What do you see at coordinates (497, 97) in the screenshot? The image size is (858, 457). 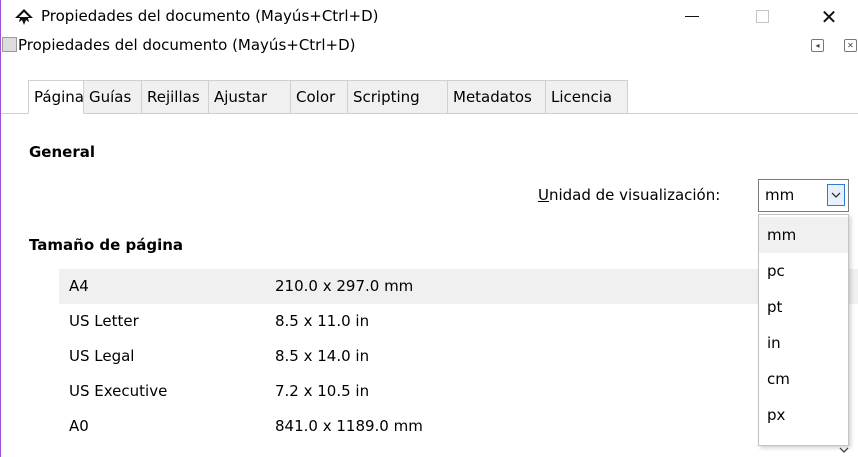 I see `tab-metadatos: Metadatos` at bounding box center [497, 97].